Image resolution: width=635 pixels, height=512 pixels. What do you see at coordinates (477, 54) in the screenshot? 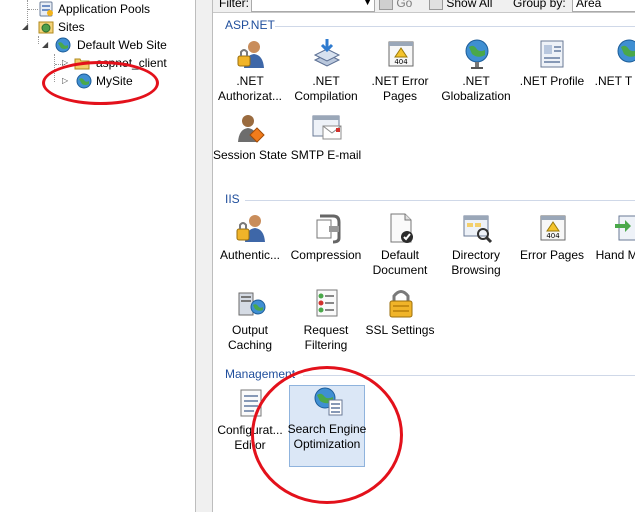
I see `globalization-icon` at bounding box center [477, 54].